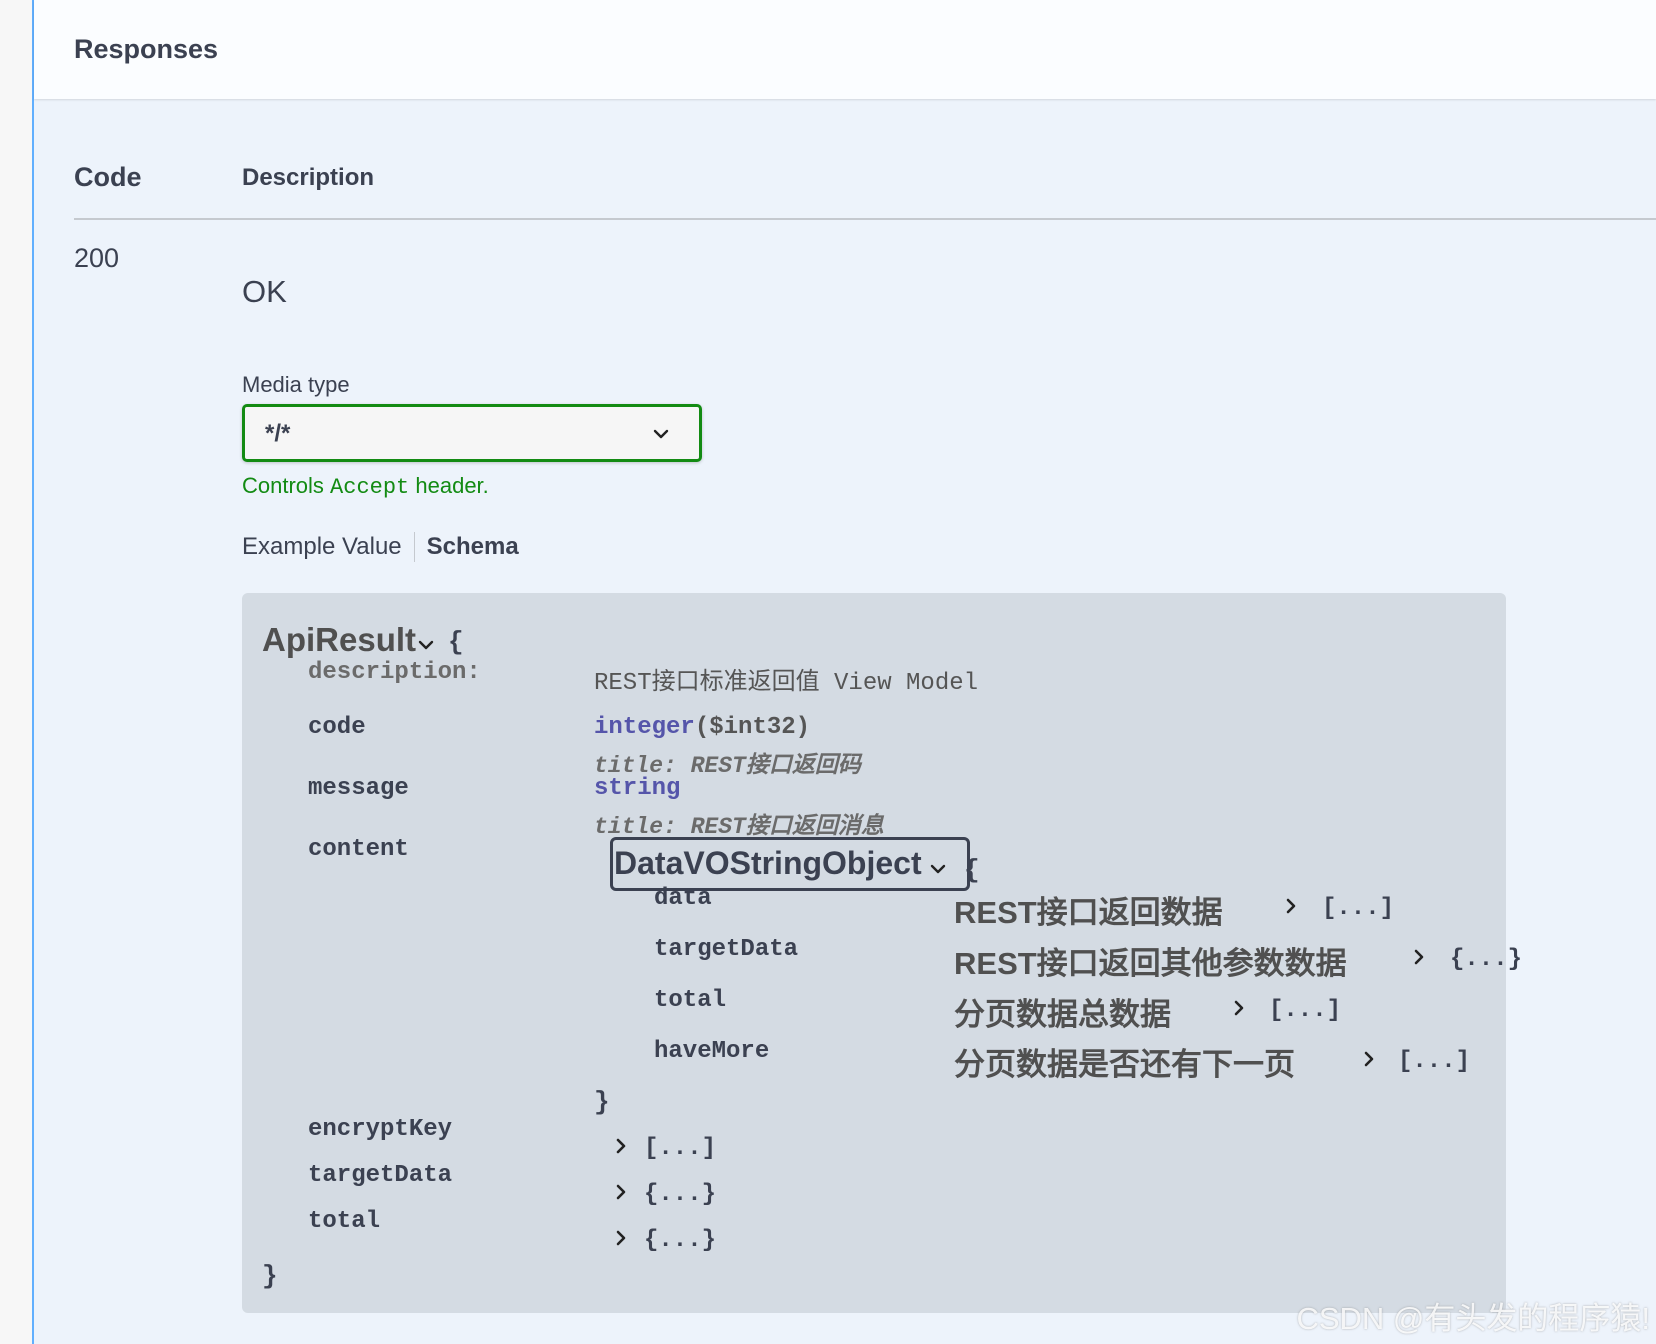 The image size is (1656, 1344). I want to click on model-description-value: REST接口标准返回值 View Model, so click(786, 683).